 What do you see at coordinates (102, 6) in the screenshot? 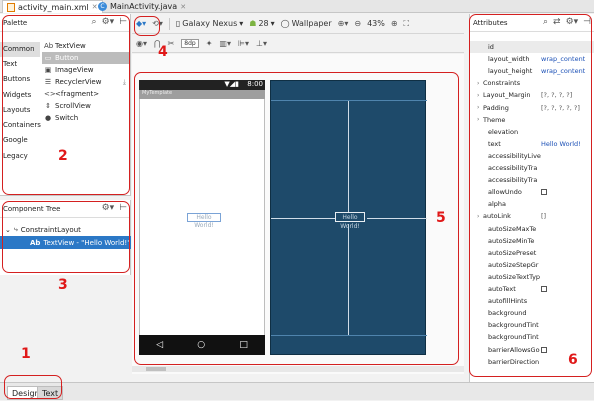
I see `java-class-icon: C` at bounding box center [102, 6].